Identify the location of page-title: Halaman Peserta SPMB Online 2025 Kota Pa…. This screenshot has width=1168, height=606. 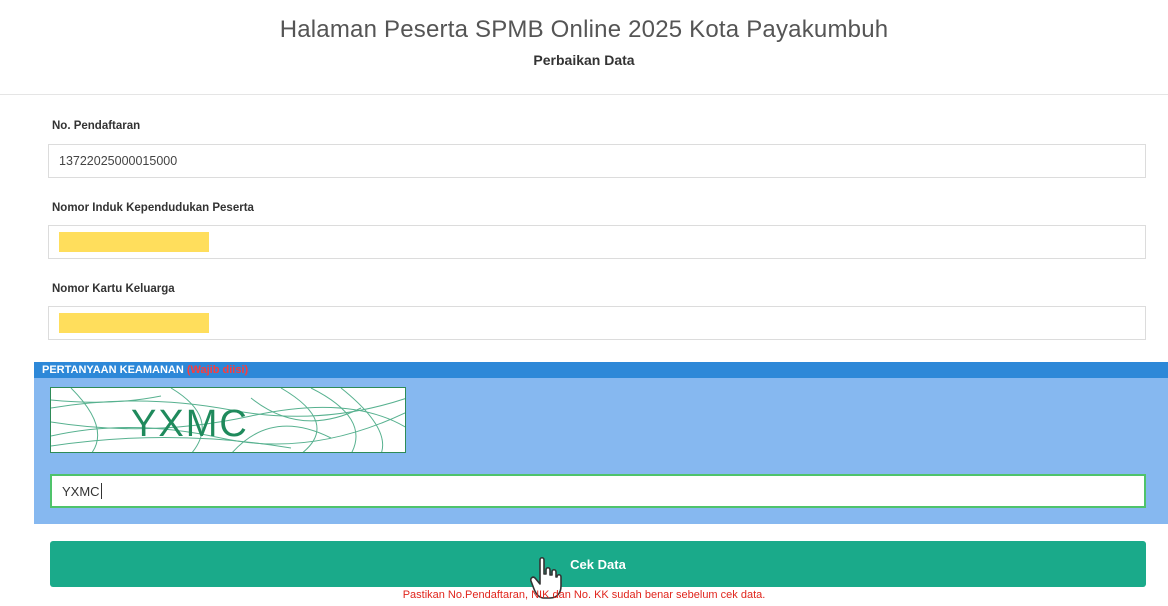
(584, 29).